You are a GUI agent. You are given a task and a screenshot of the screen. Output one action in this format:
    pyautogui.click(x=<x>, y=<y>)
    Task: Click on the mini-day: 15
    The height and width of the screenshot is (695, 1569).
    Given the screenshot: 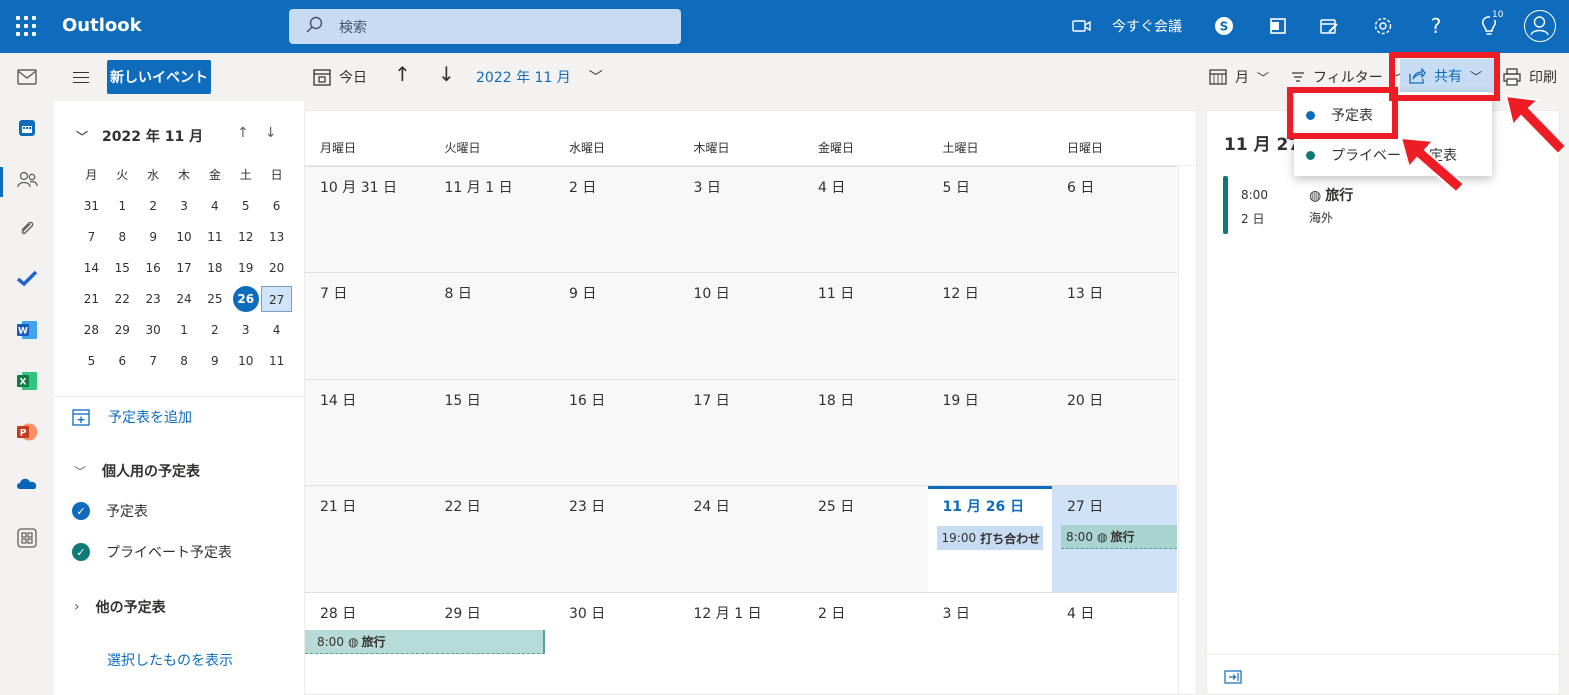 What is the action you would take?
    pyautogui.click(x=122, y=268)
    